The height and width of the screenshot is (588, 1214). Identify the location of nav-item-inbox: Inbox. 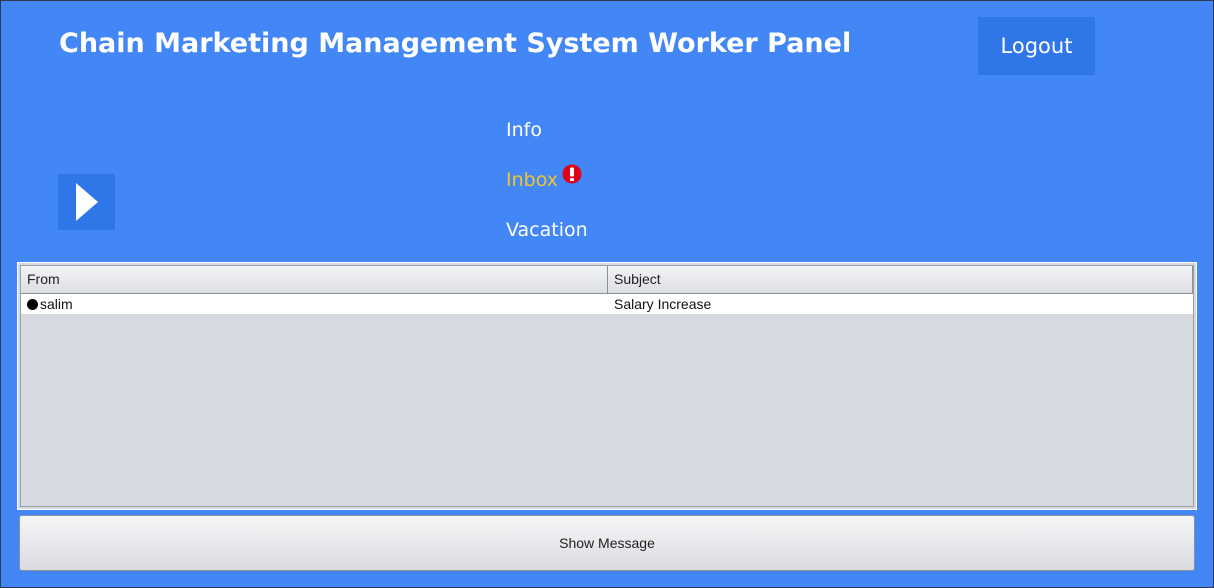
(532, 180).